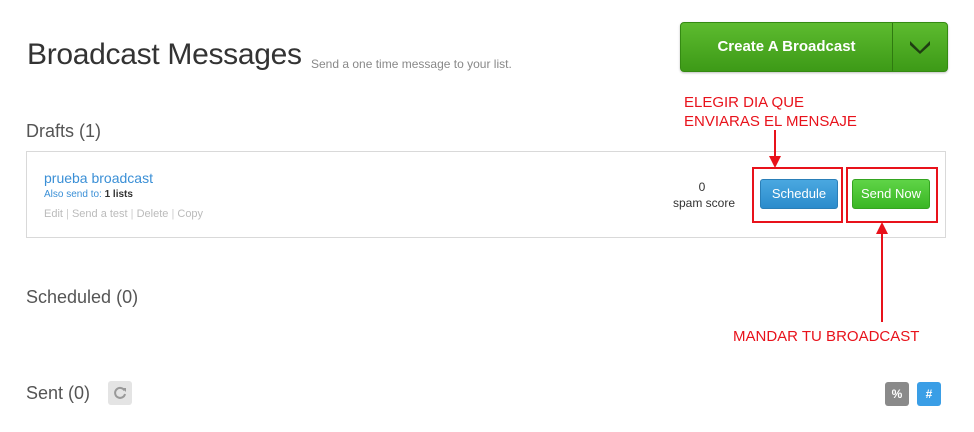  Describe the element at coordinates (98, 178) in the screenshot. I see `draft-name-link: prueba broadcast` at that location.